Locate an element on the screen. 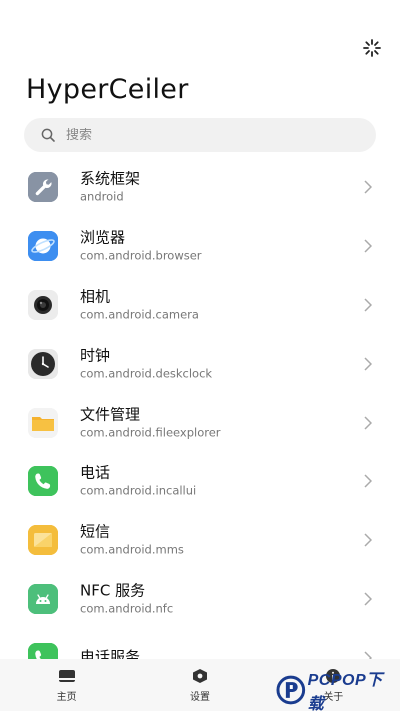  list-item: NFC 服务 com.android.nfc is located at coordinates (200, 599).